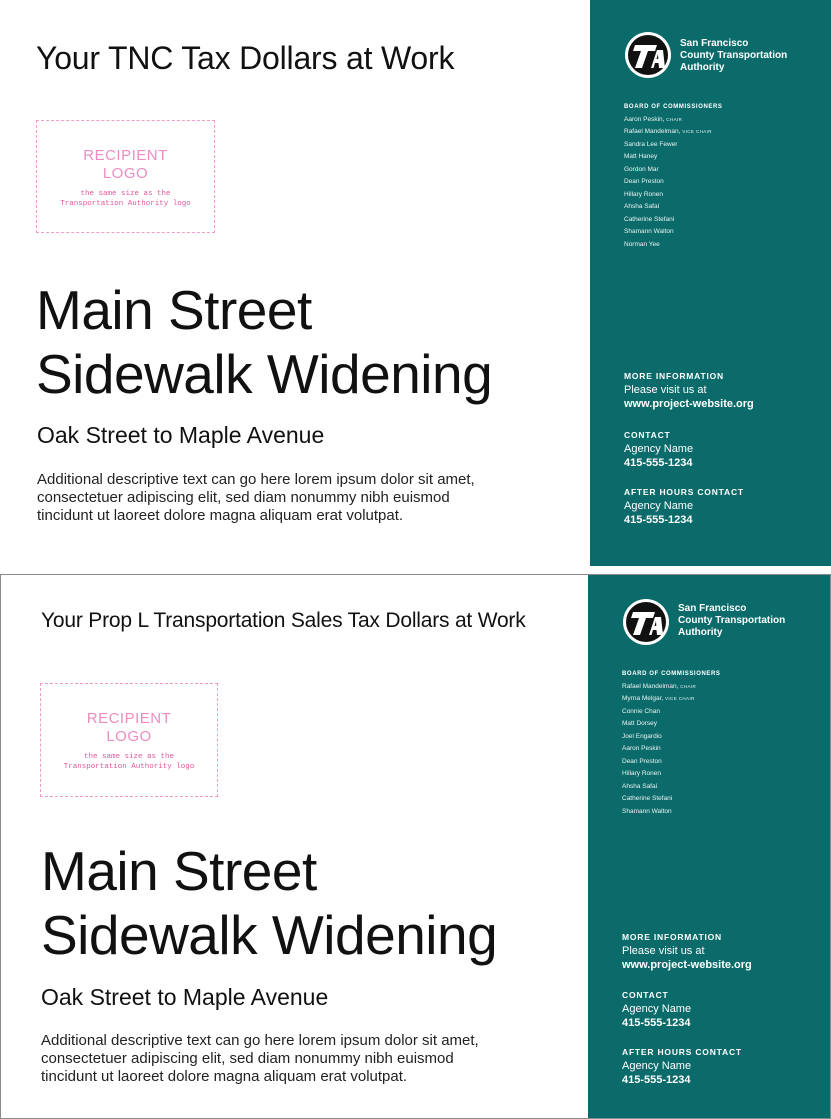 The height and width of the screenshot is (1119, 831). I want to click on commissioner: Connie Chan, so click(671, 712).